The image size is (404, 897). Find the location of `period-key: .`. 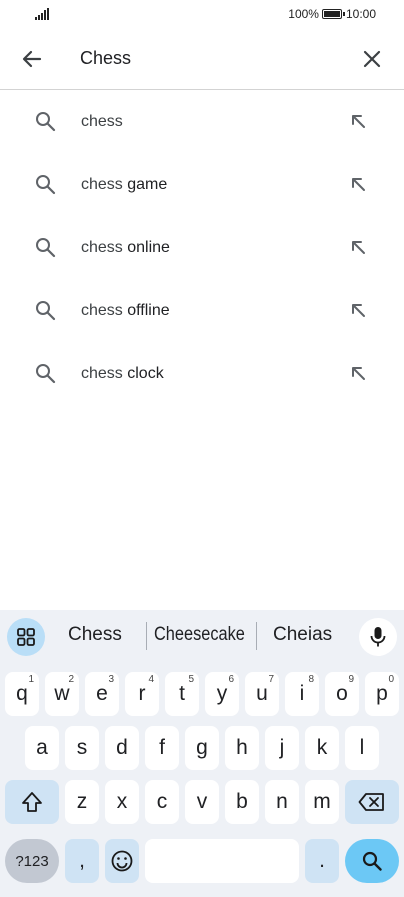

period-key: . is located at coordinates (322, 861).